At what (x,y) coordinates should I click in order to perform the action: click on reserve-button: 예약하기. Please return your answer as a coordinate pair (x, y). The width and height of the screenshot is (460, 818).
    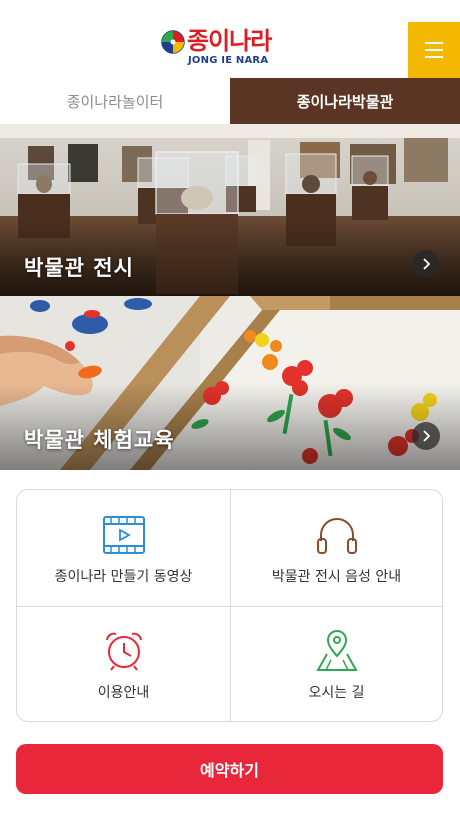
    Looking at the image, I should click on (229, 769).